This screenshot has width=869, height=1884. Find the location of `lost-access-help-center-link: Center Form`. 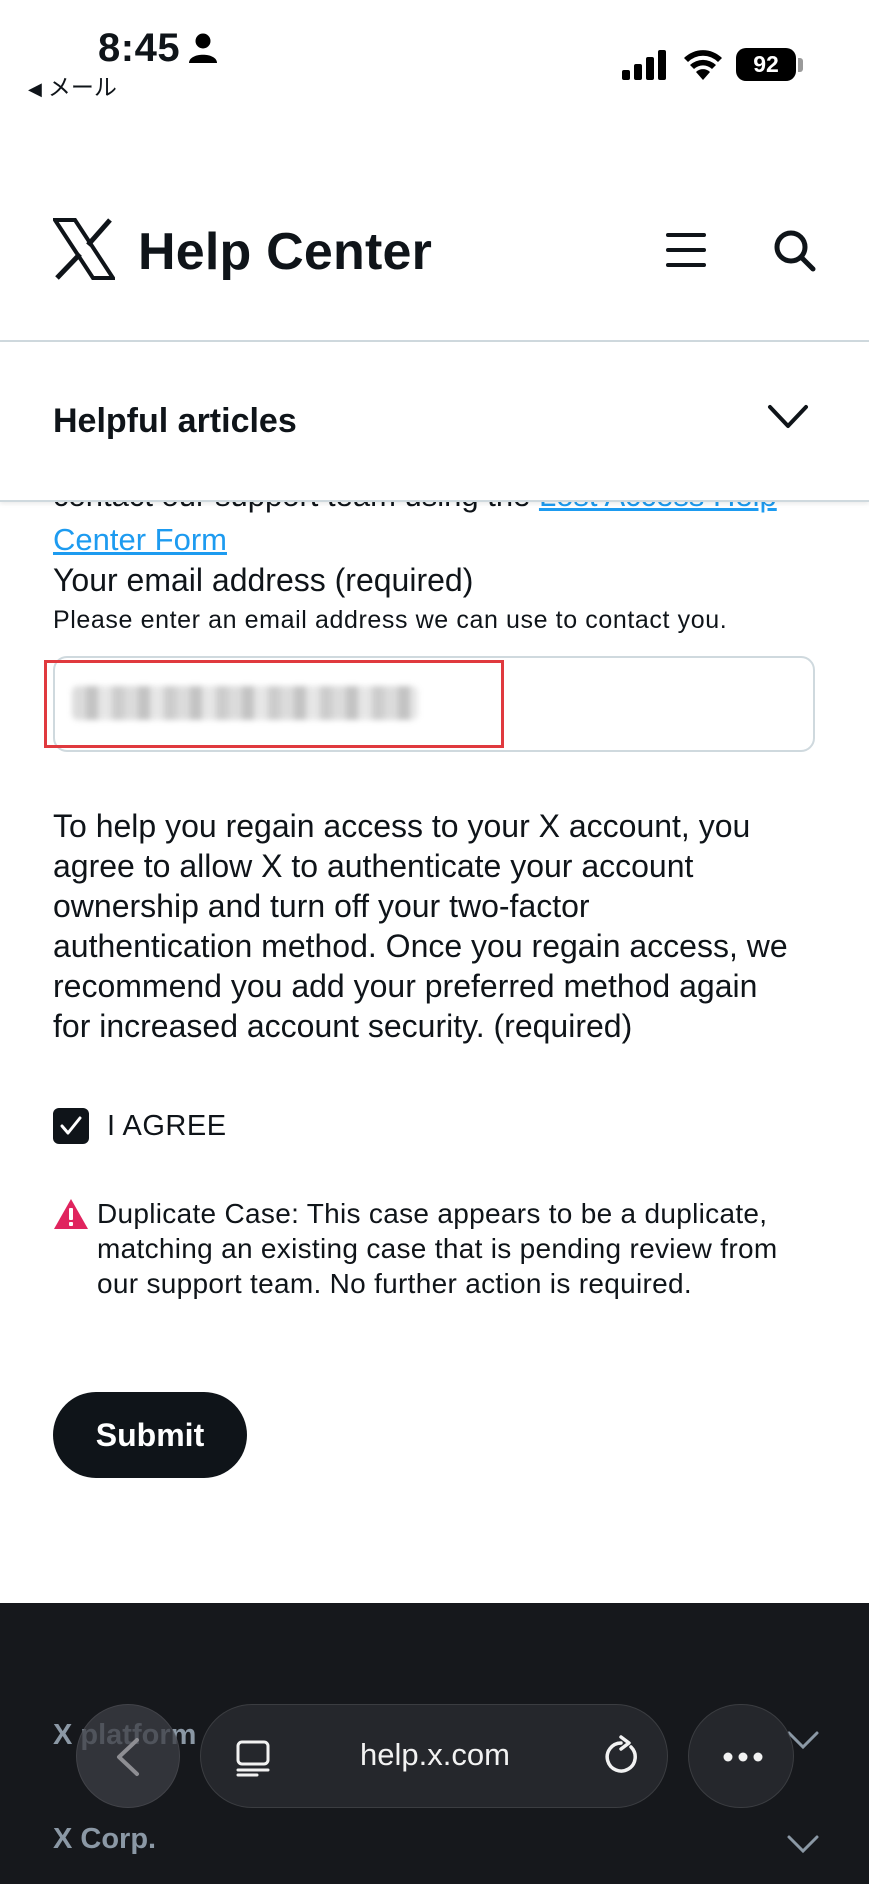

lost-access-help-center-link: Center Form is located at coordinates (140, 540).